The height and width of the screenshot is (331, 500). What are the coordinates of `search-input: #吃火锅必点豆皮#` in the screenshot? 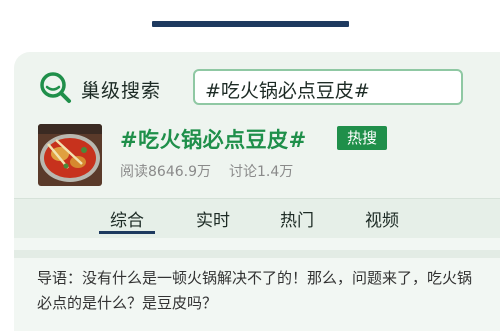 It's located at (328, 87).